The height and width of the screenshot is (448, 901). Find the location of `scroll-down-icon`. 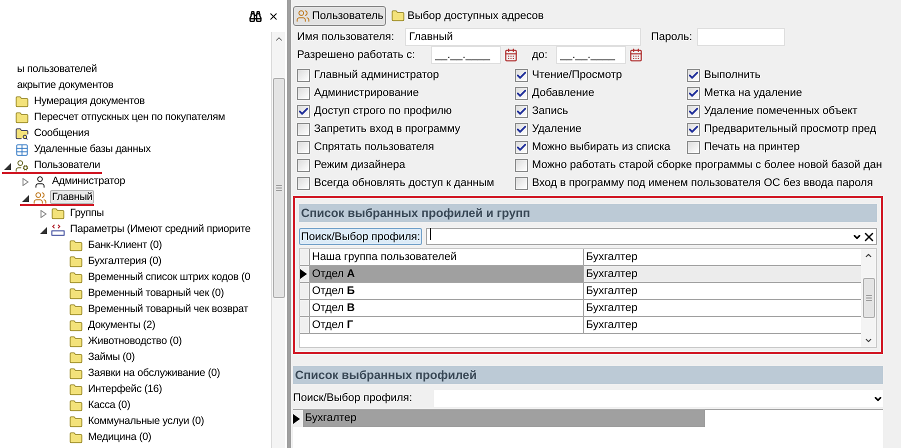

scroll-down-icon is located at coordinates (868, 340).